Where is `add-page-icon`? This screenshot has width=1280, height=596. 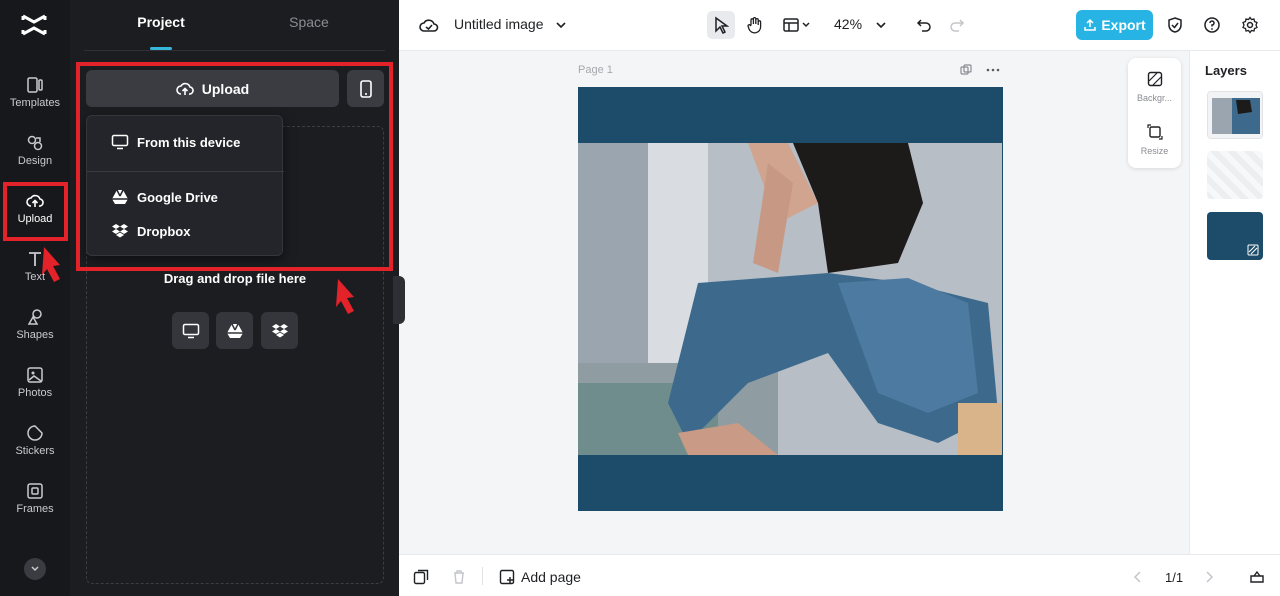
add-page-icon is located at coordinates (507, 577).